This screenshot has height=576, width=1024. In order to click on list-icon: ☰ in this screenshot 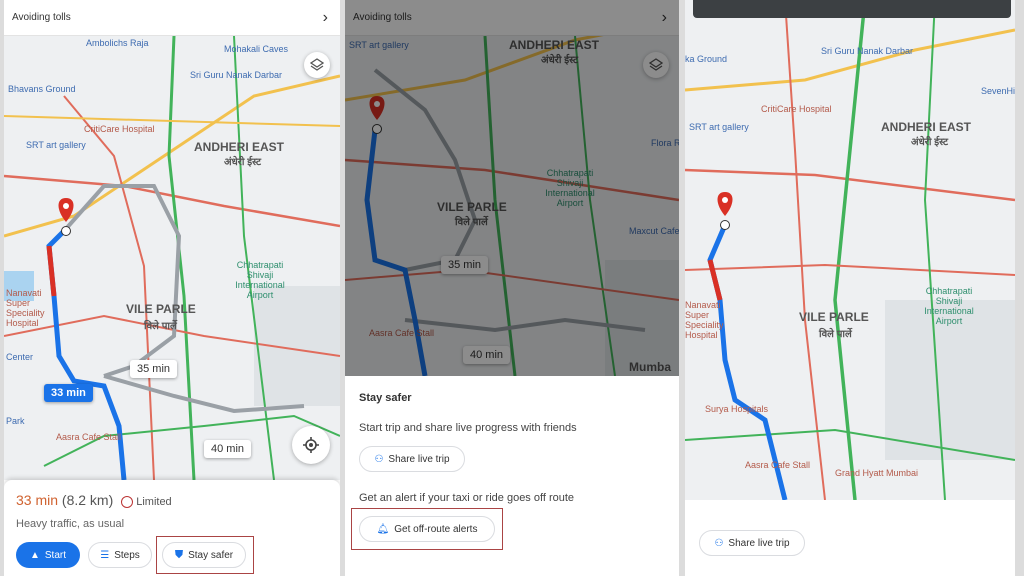, I will do `click(105, 555)`.